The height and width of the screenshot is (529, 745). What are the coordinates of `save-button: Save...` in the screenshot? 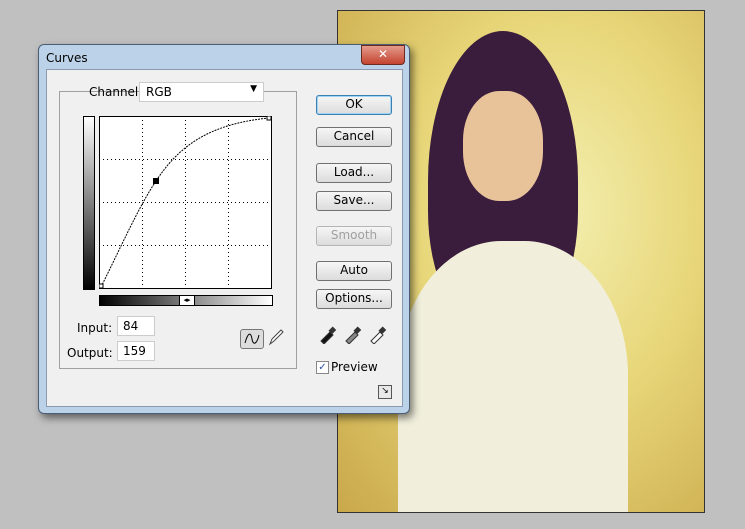 It's located at (354, 201).